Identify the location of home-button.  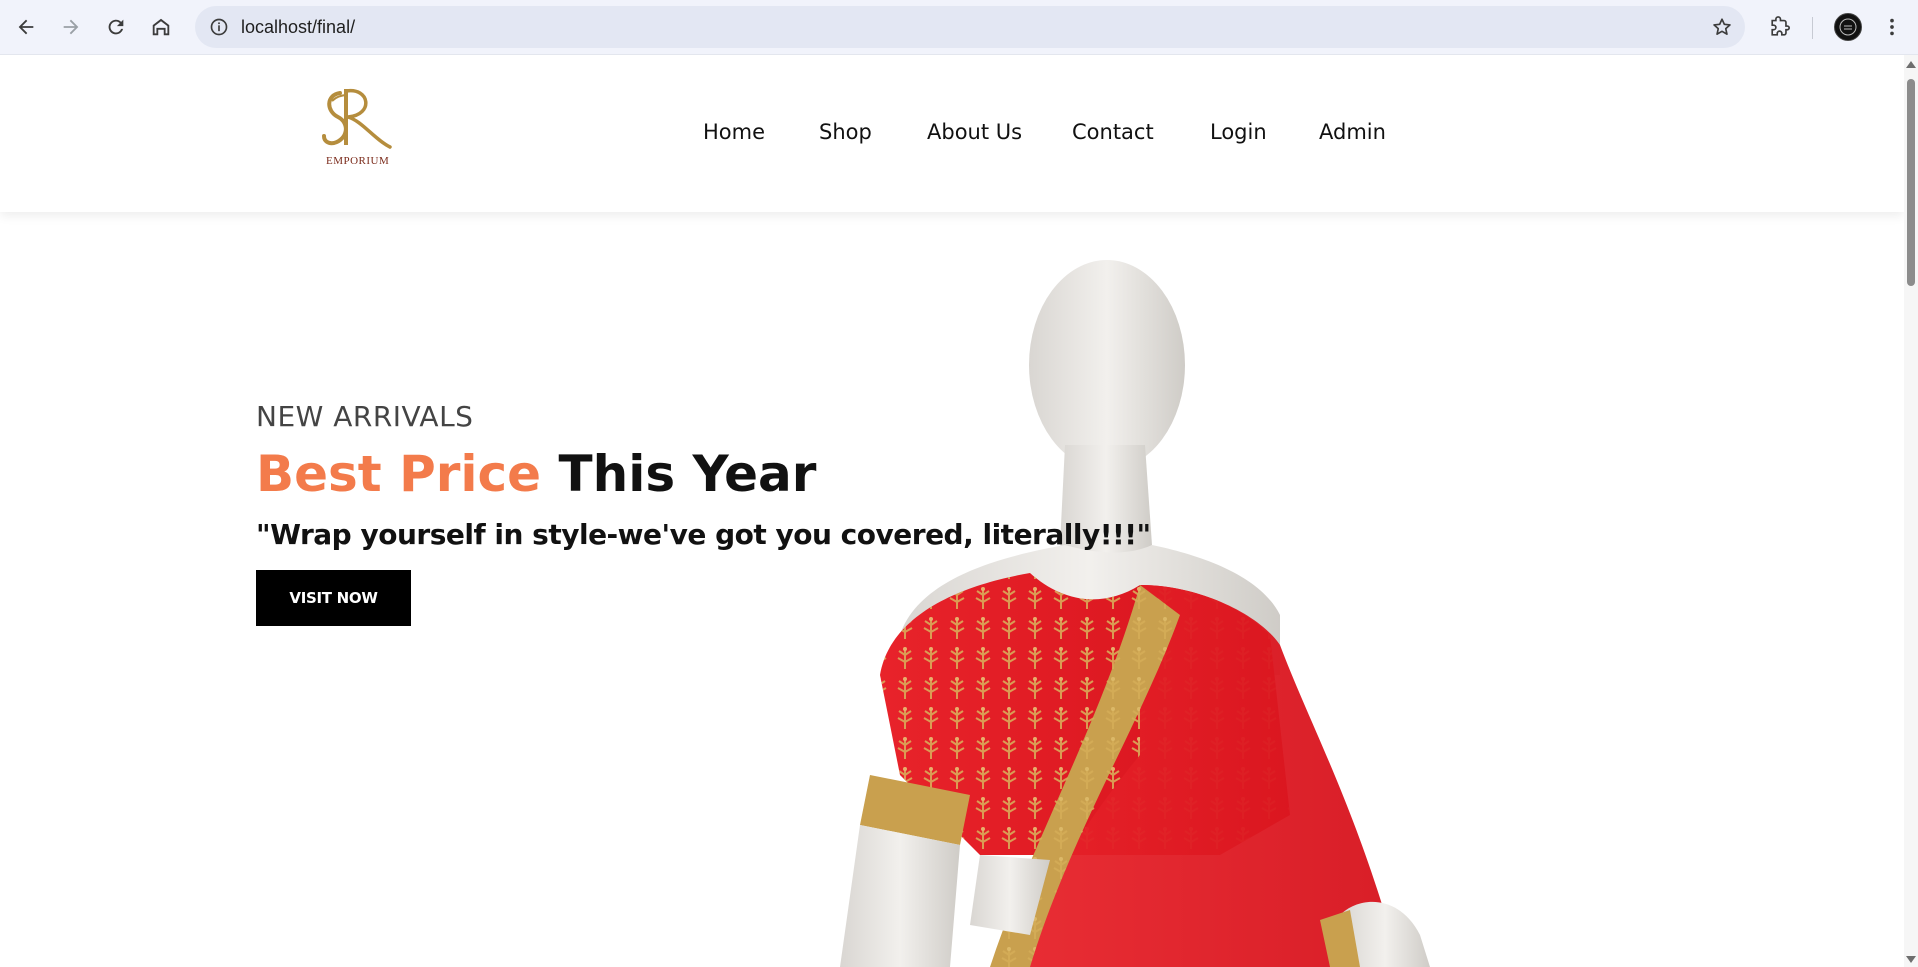
(161, 27).